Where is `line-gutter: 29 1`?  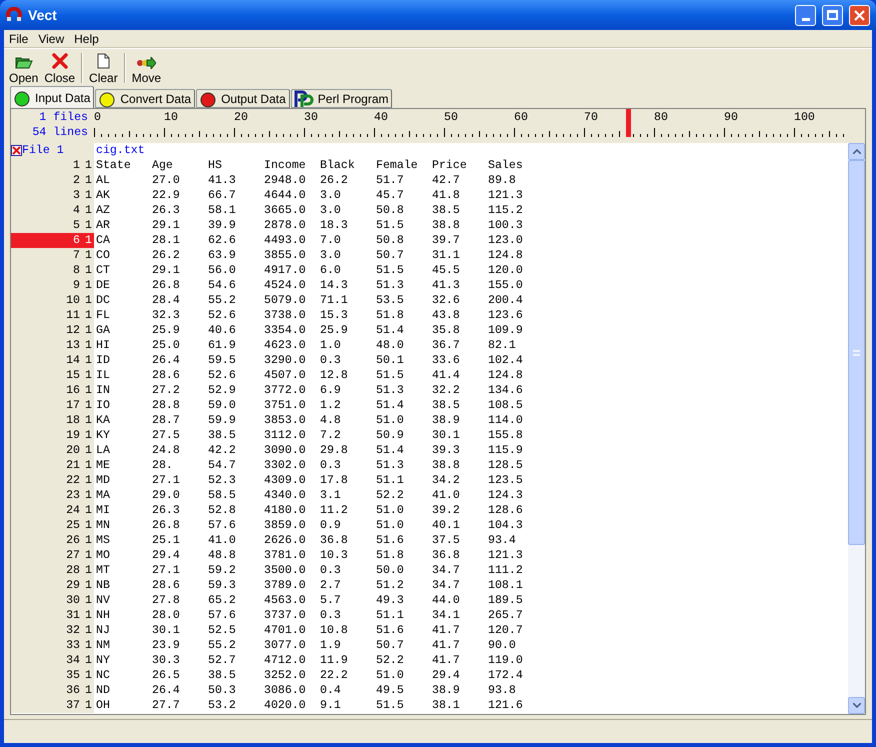 line-gutter: 29 1 is located at coordinates (52, 585).